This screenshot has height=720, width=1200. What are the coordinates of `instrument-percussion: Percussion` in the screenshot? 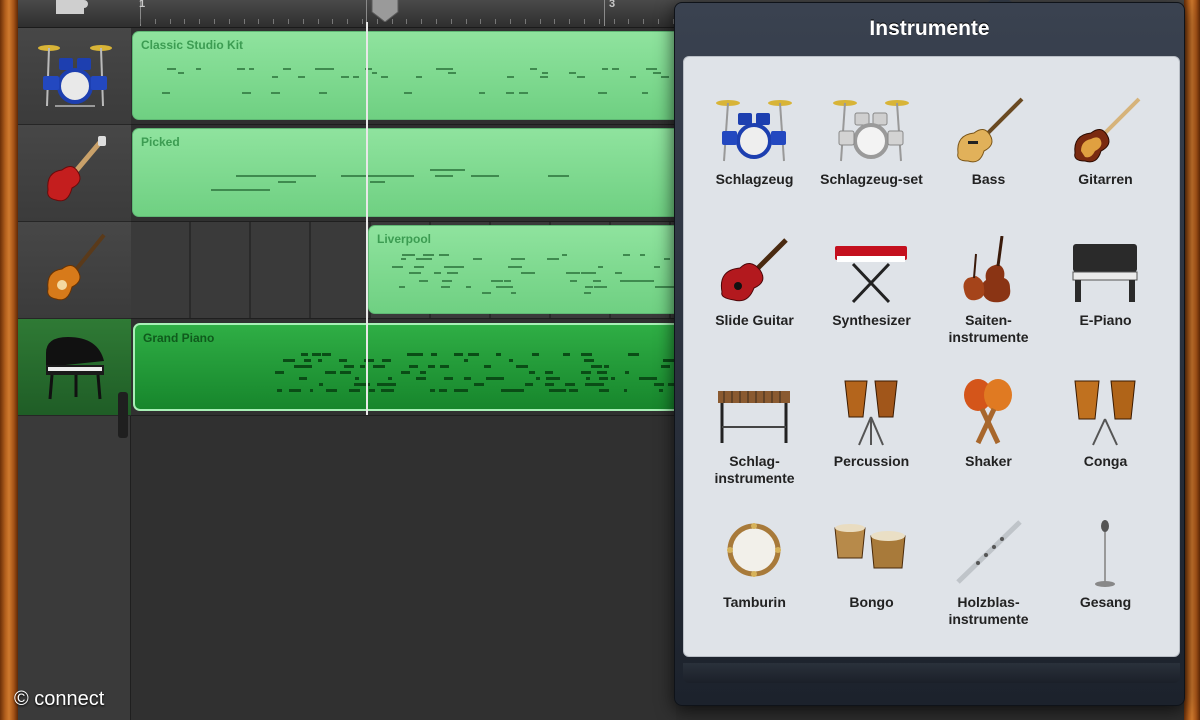 It's located at (871, 409).